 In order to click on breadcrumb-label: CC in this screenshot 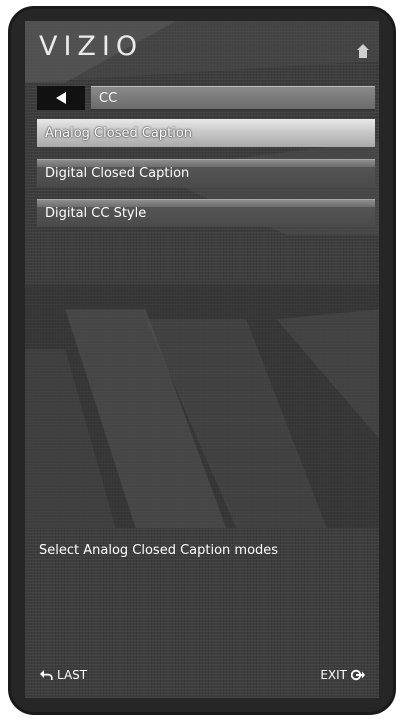, I will do `click(108, 98)`.